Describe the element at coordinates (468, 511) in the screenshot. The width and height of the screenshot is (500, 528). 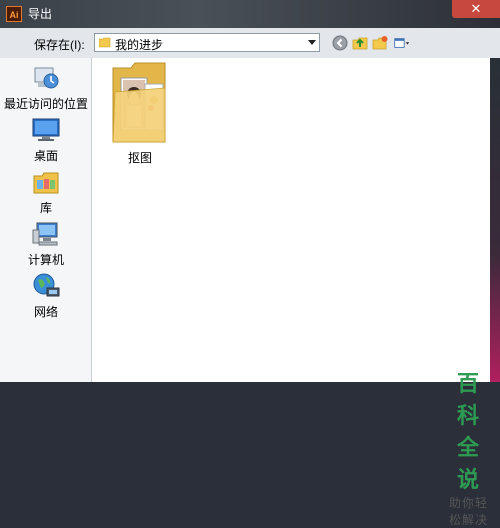
I see `watermark-subtitle: 助你轻松解决` at that location.